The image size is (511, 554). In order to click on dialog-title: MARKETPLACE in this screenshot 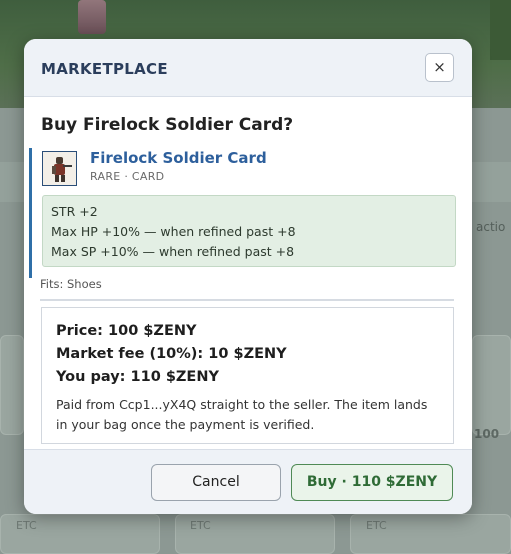, I will do `click(104, 69)`.